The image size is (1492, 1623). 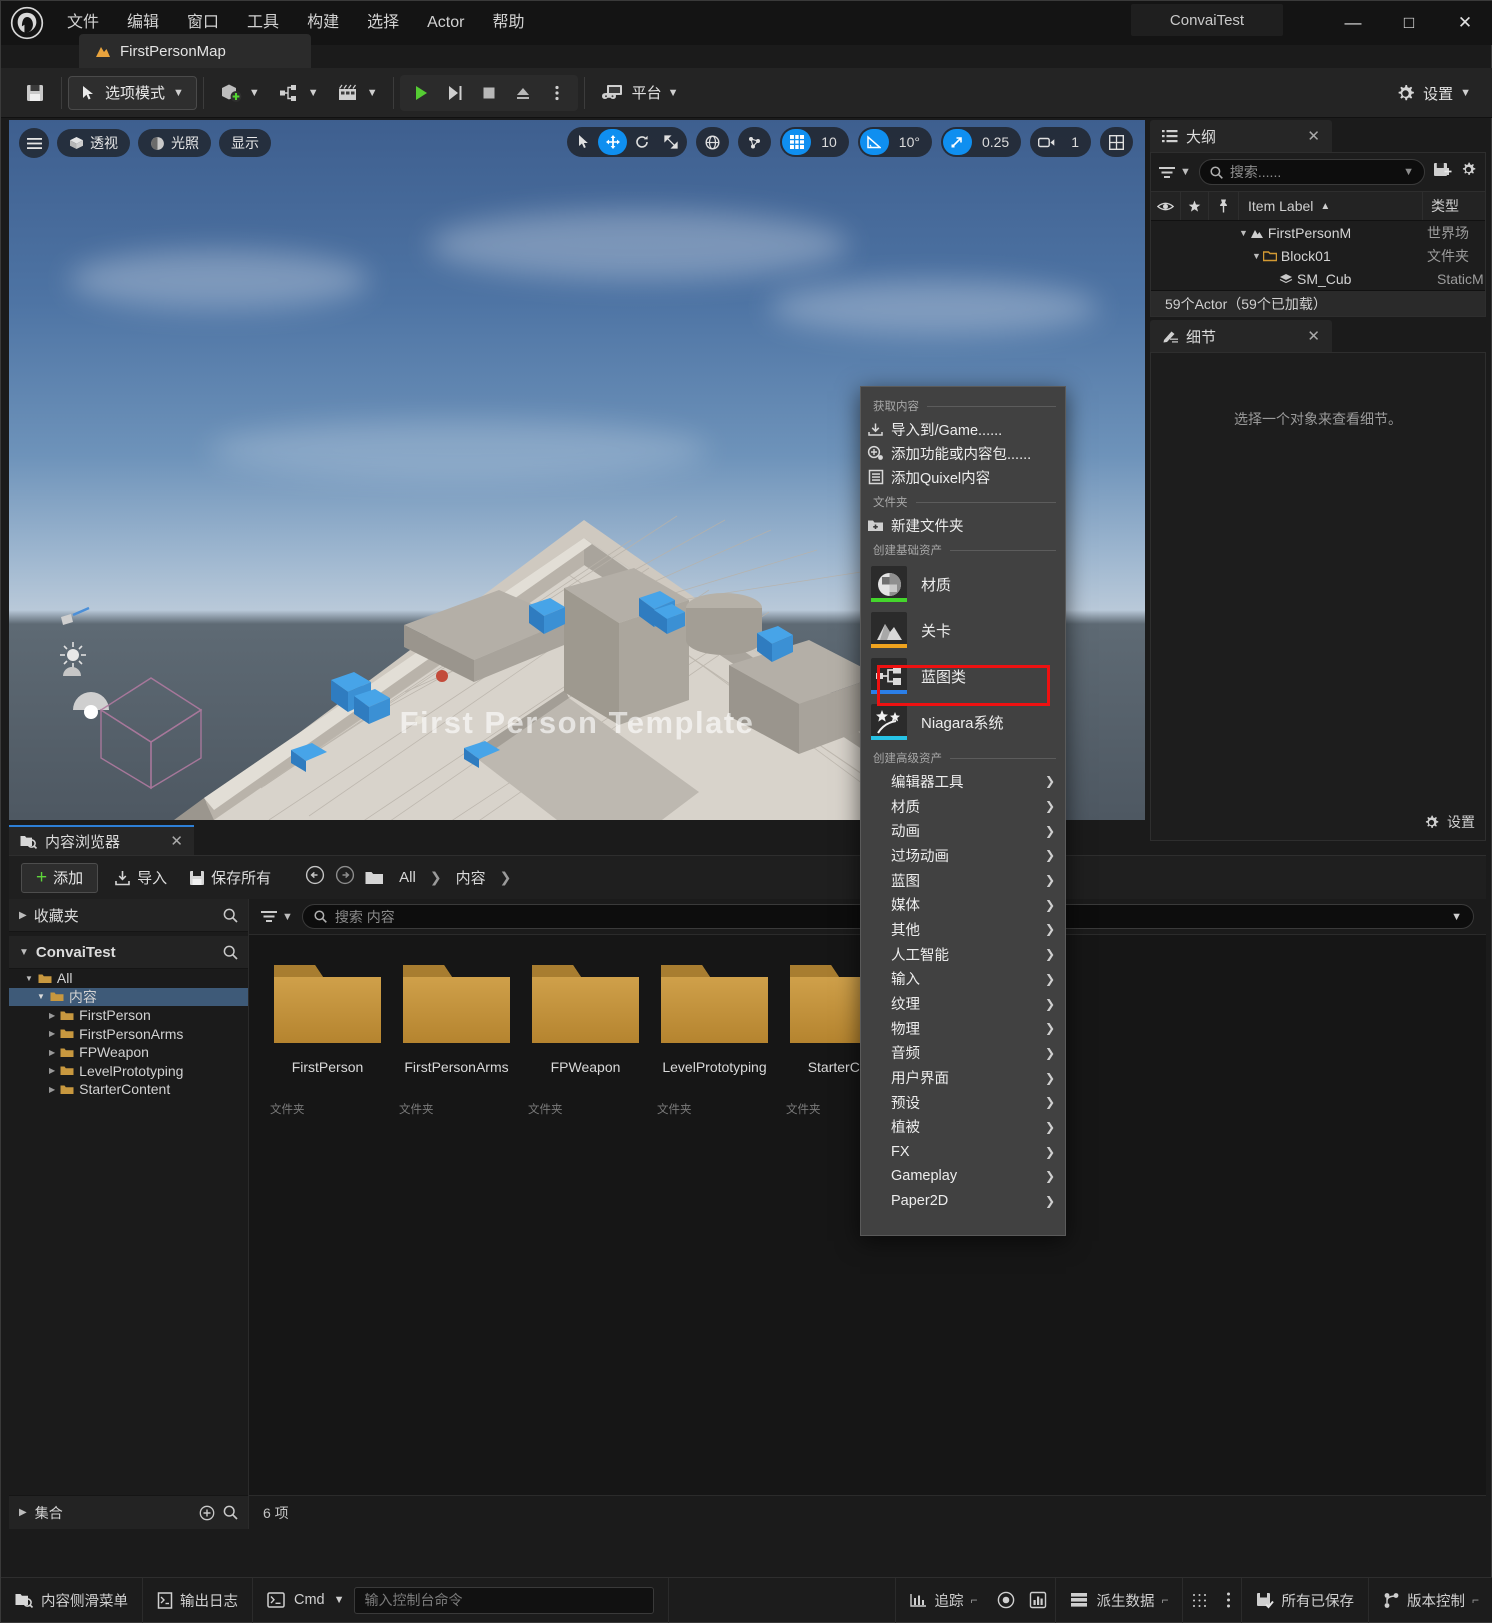 What do you see at coordinates (639, 93) in the screenshot?
I see `platforms-button: 平台 ▼` at bounding box center [639, 93].